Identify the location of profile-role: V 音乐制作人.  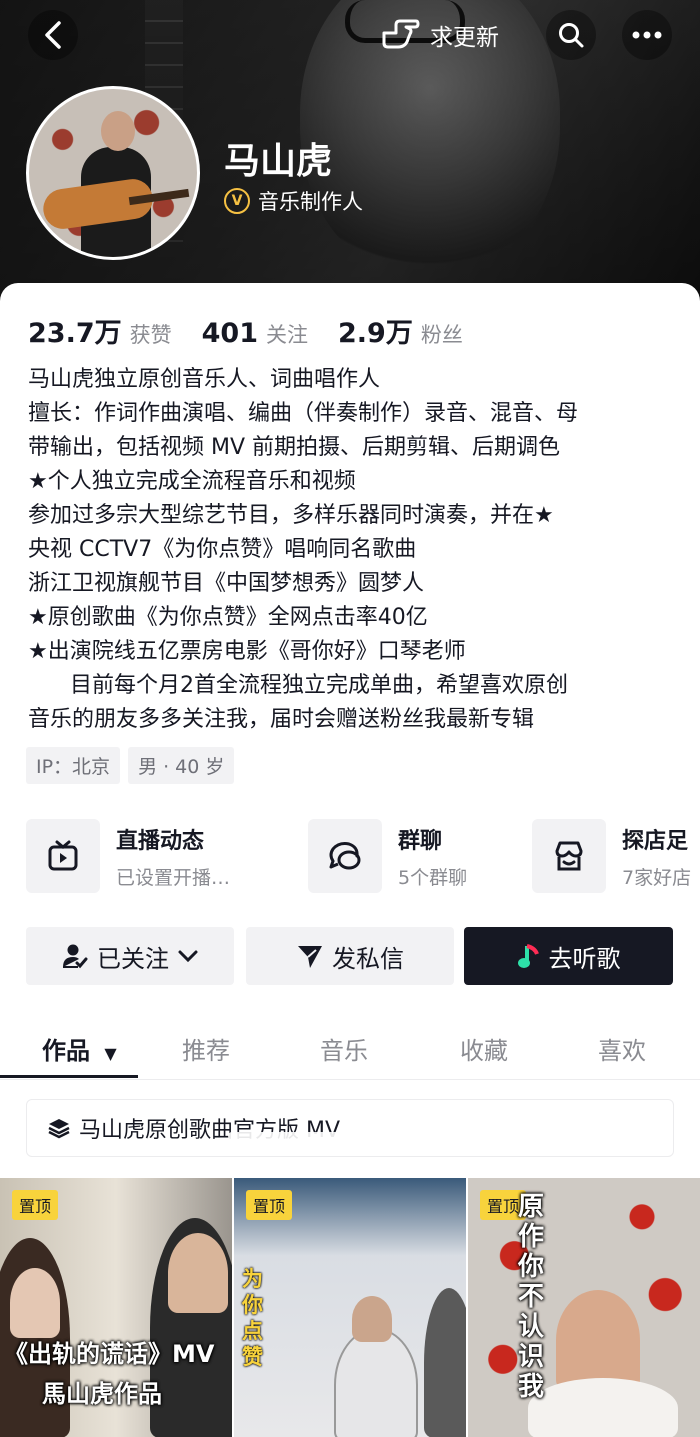
(293, 201).